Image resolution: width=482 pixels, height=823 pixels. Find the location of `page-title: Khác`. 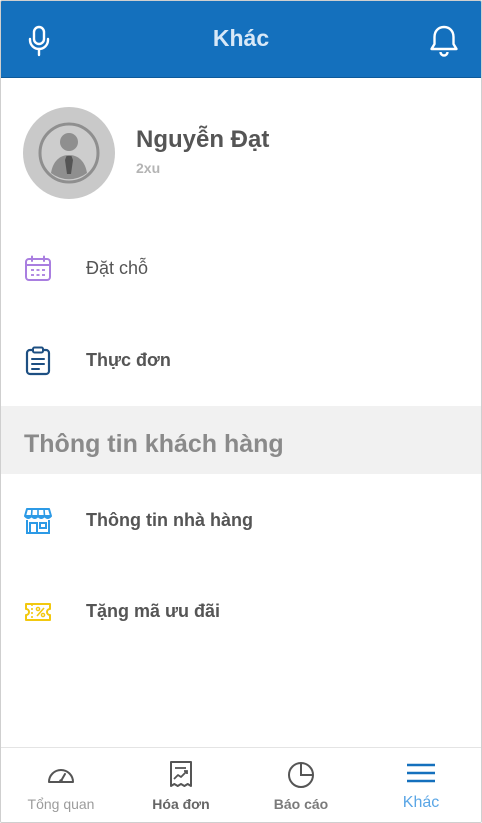

page-title: Khác is located at coordinates (241, 38).